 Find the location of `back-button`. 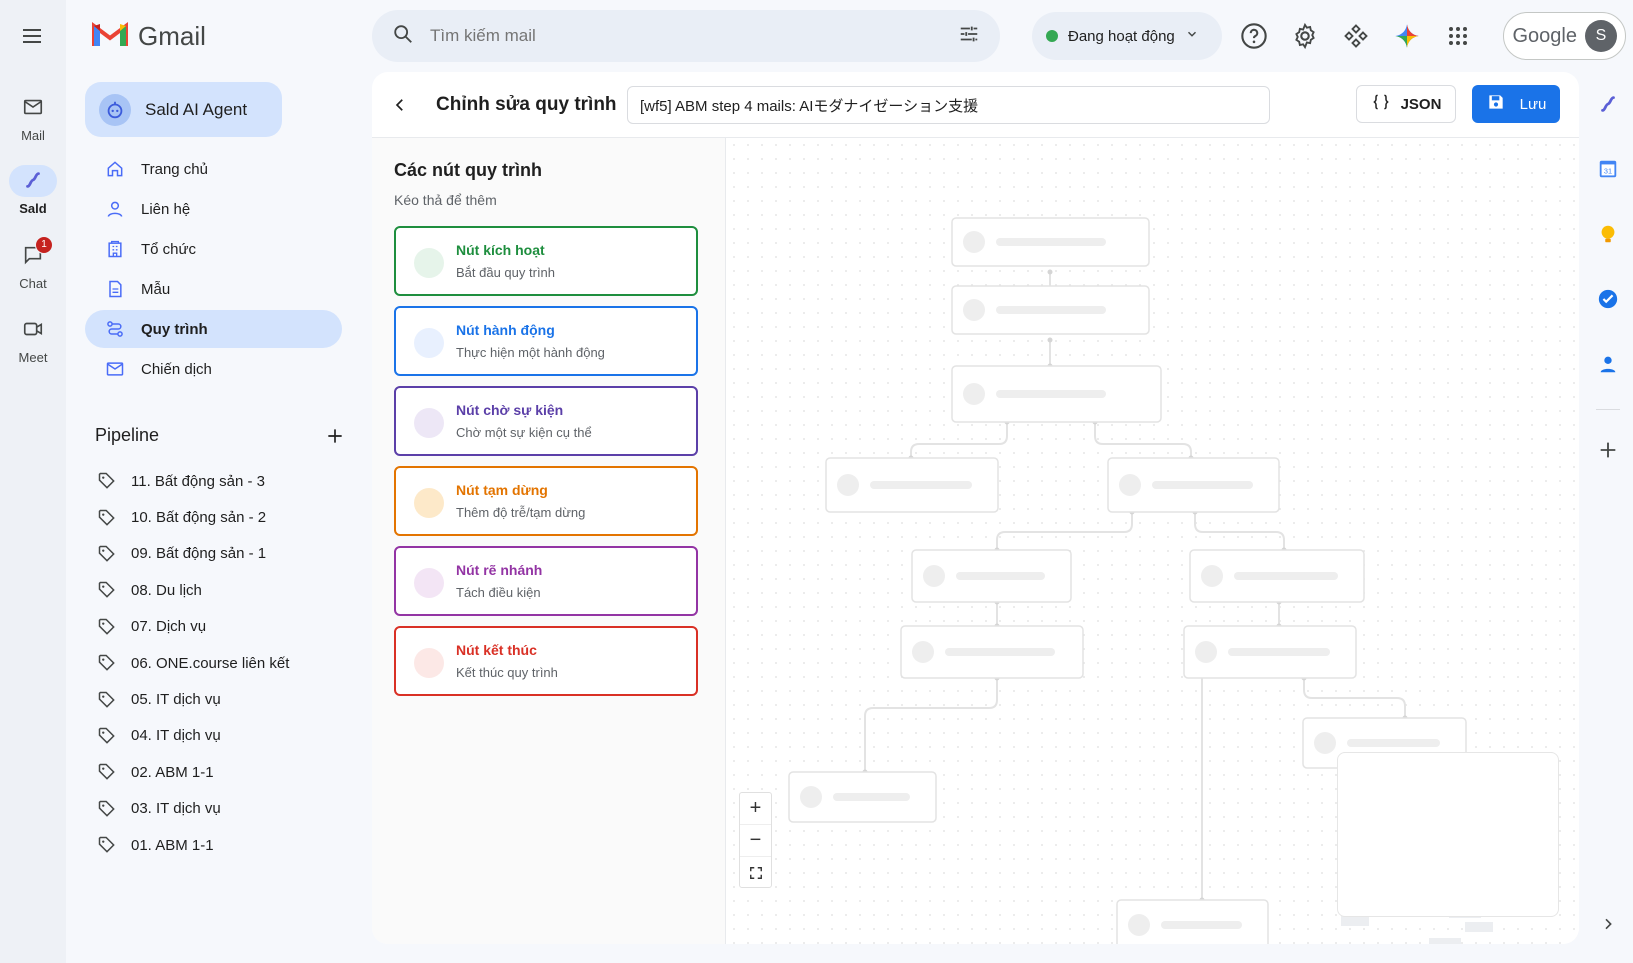

back-button is located at coordinates (400, 105).